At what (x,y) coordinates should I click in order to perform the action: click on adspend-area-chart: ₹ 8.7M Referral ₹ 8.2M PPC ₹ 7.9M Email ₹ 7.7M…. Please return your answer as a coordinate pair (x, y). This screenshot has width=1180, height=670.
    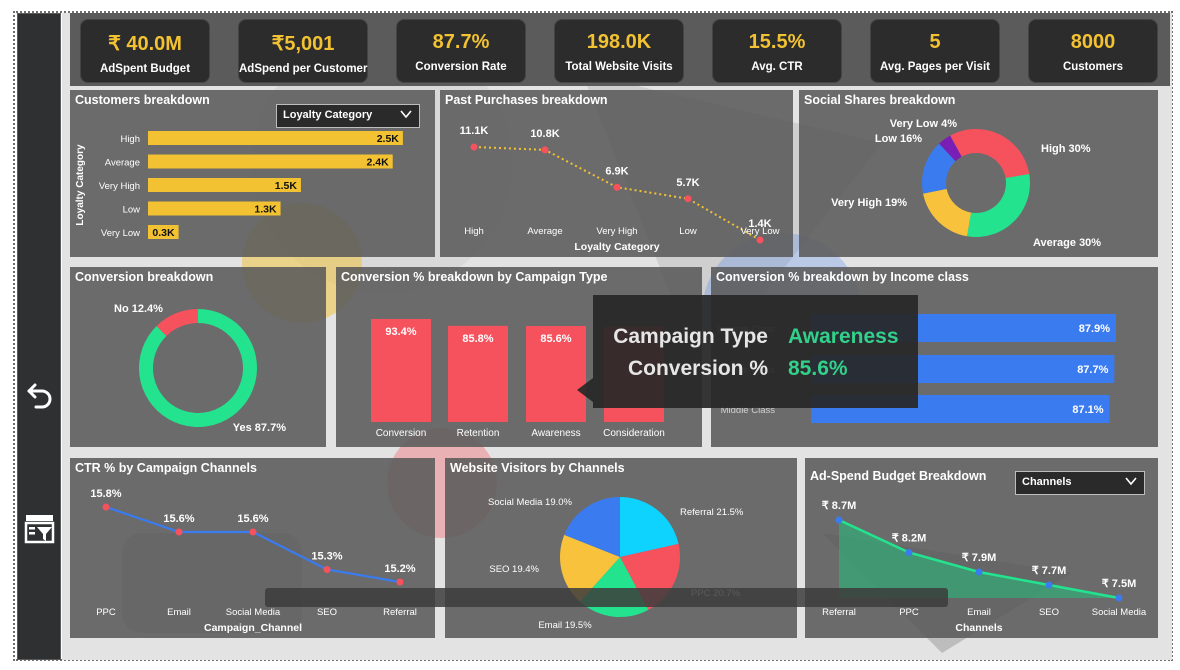
    Looking at the image, I should click on (984, 567).